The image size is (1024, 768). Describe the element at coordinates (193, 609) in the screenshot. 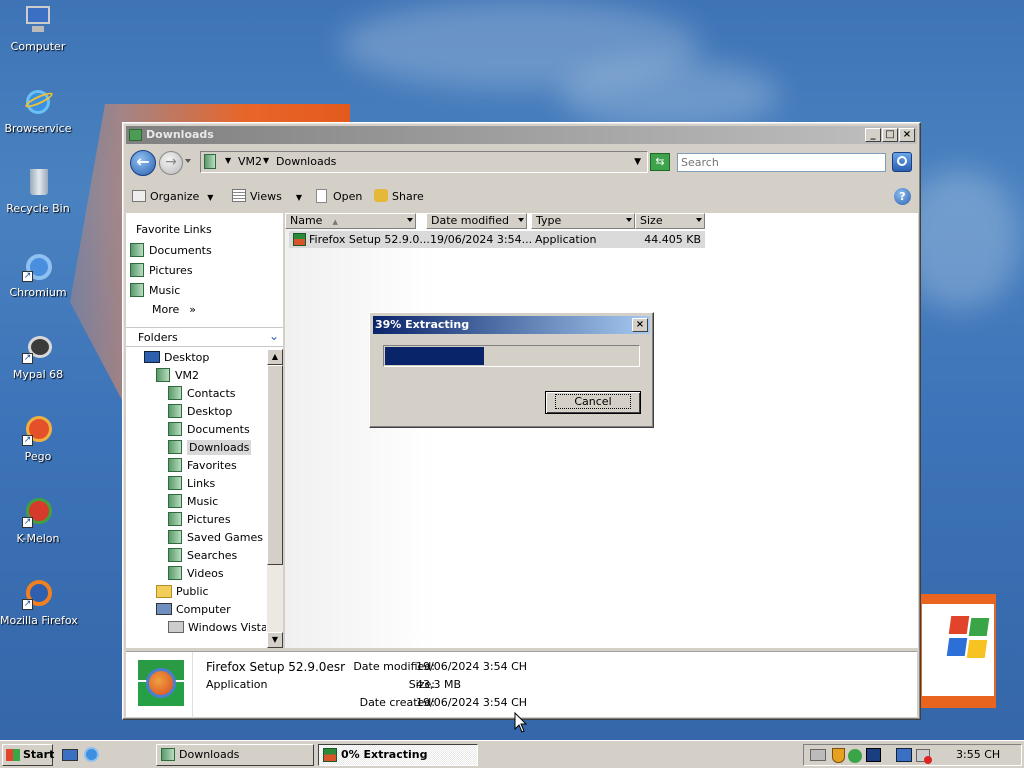

I see `tree-item-computer: Computer` at that location.